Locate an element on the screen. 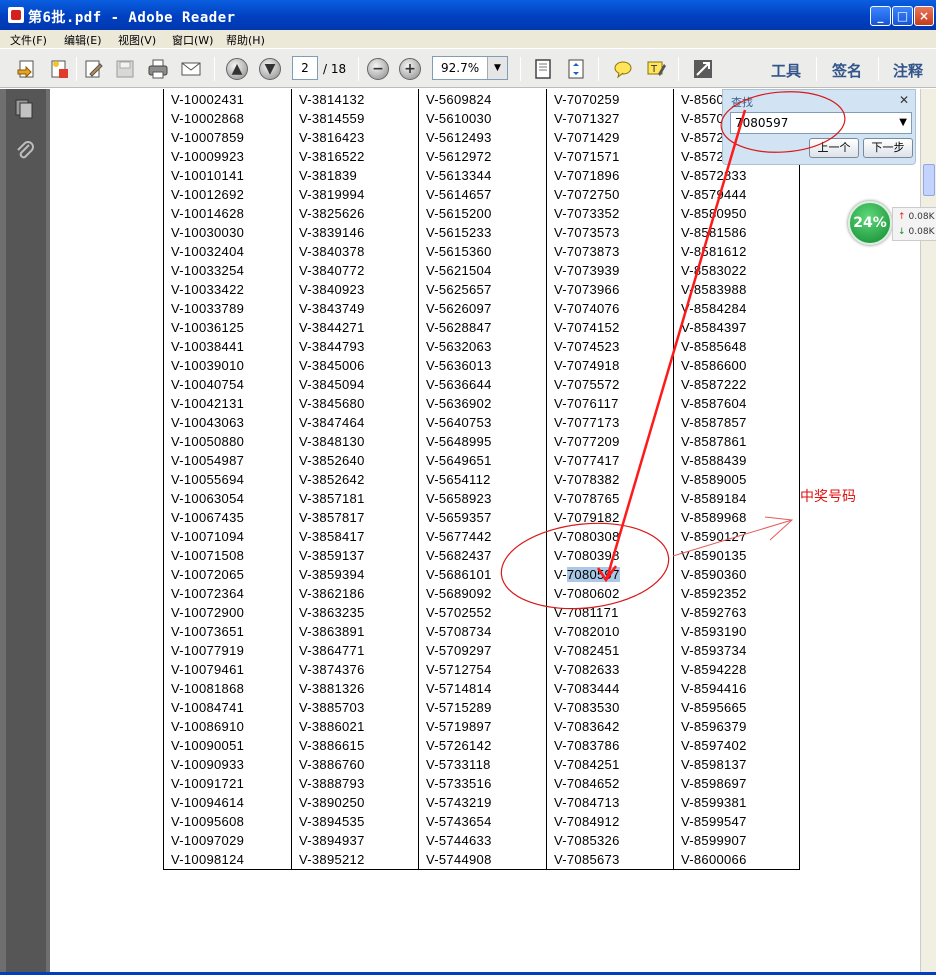 This screenshot has width=936, height=975. table-cell: V-3895212 is located at coordinates (332, 859).